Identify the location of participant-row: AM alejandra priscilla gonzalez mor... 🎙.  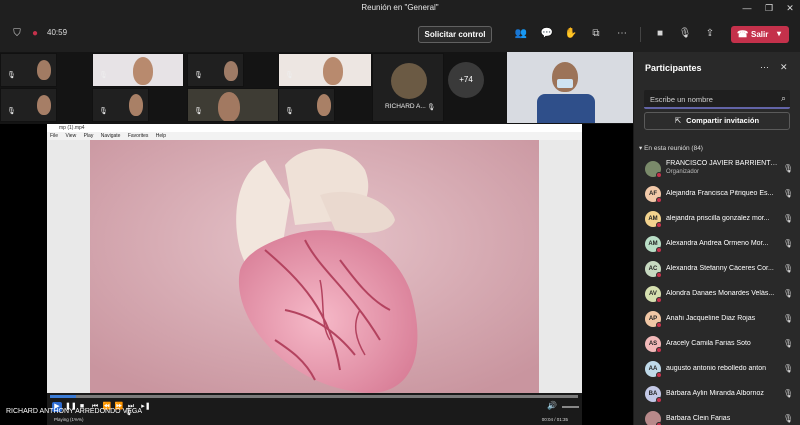
(717, 219).